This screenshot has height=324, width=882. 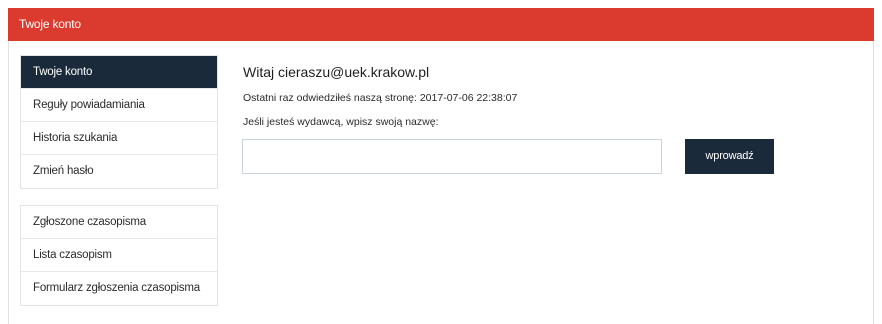 I want to click on submit-button: wprowadź, so click(x=729, y=156).